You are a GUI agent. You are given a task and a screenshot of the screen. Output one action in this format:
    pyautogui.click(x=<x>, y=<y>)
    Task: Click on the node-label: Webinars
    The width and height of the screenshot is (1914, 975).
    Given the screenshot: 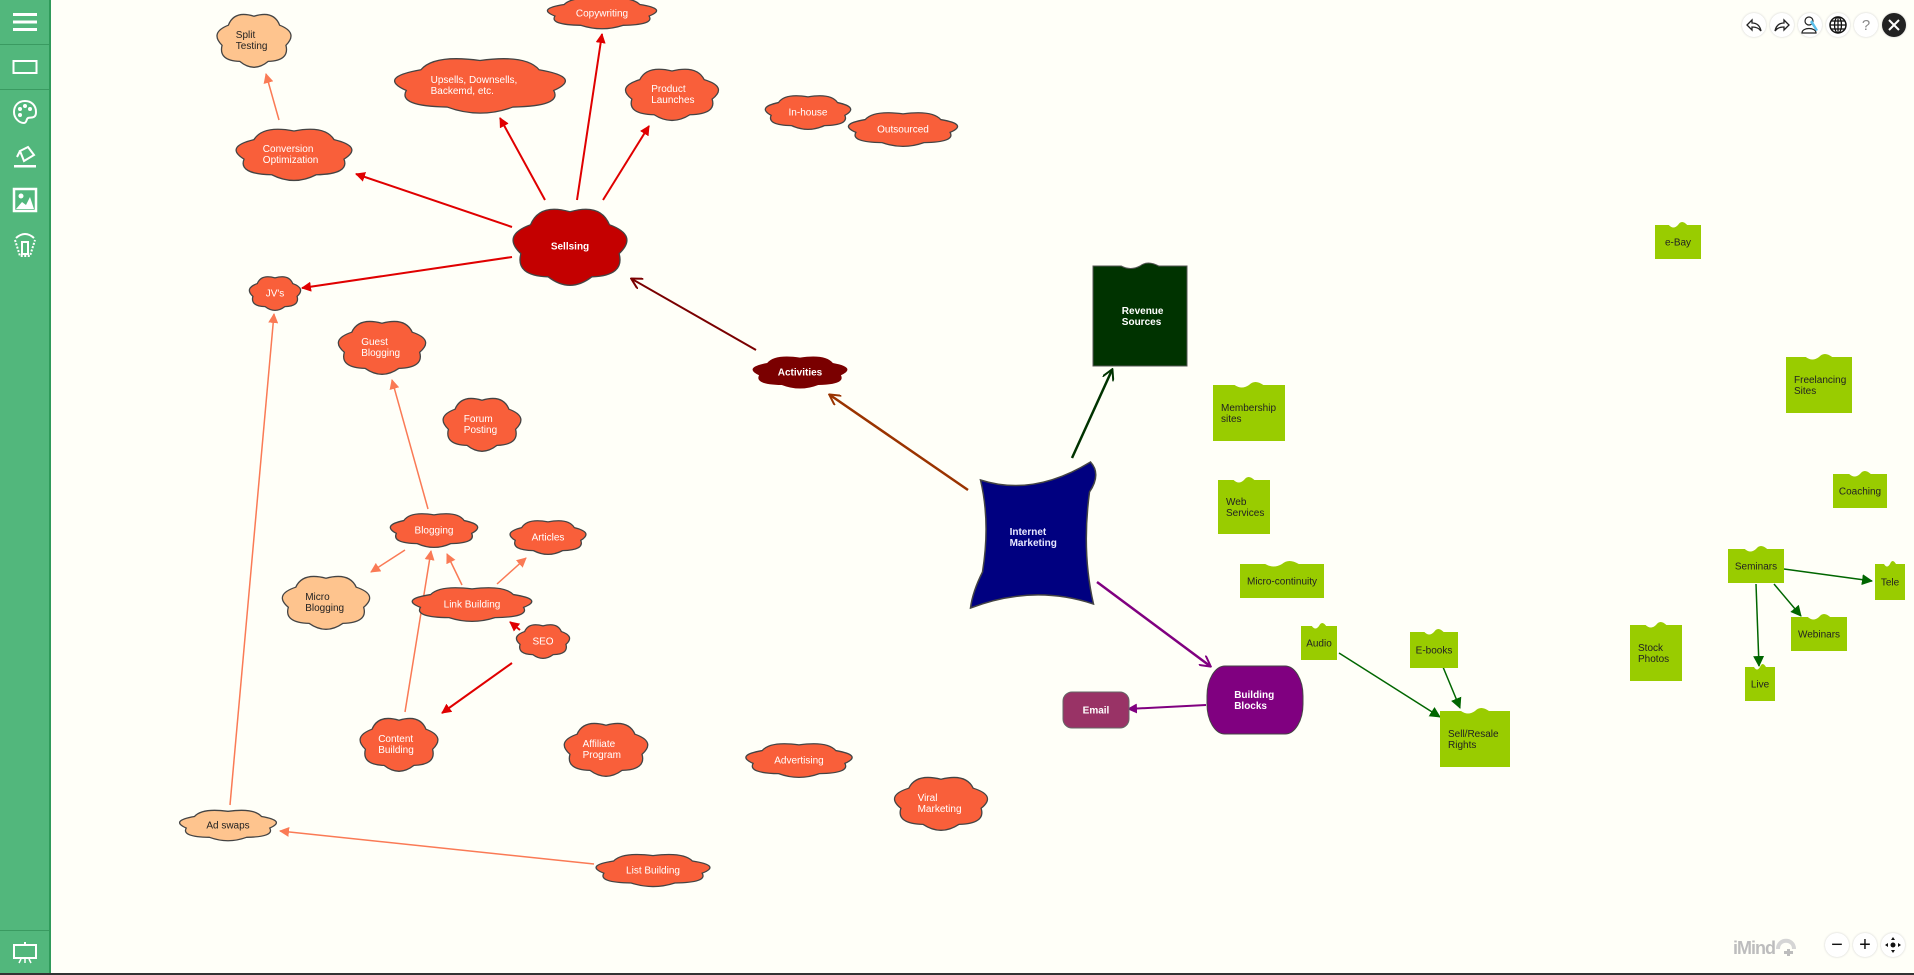 What is the action you would take?
    pyautogui.click(x=1819, y=635)
    